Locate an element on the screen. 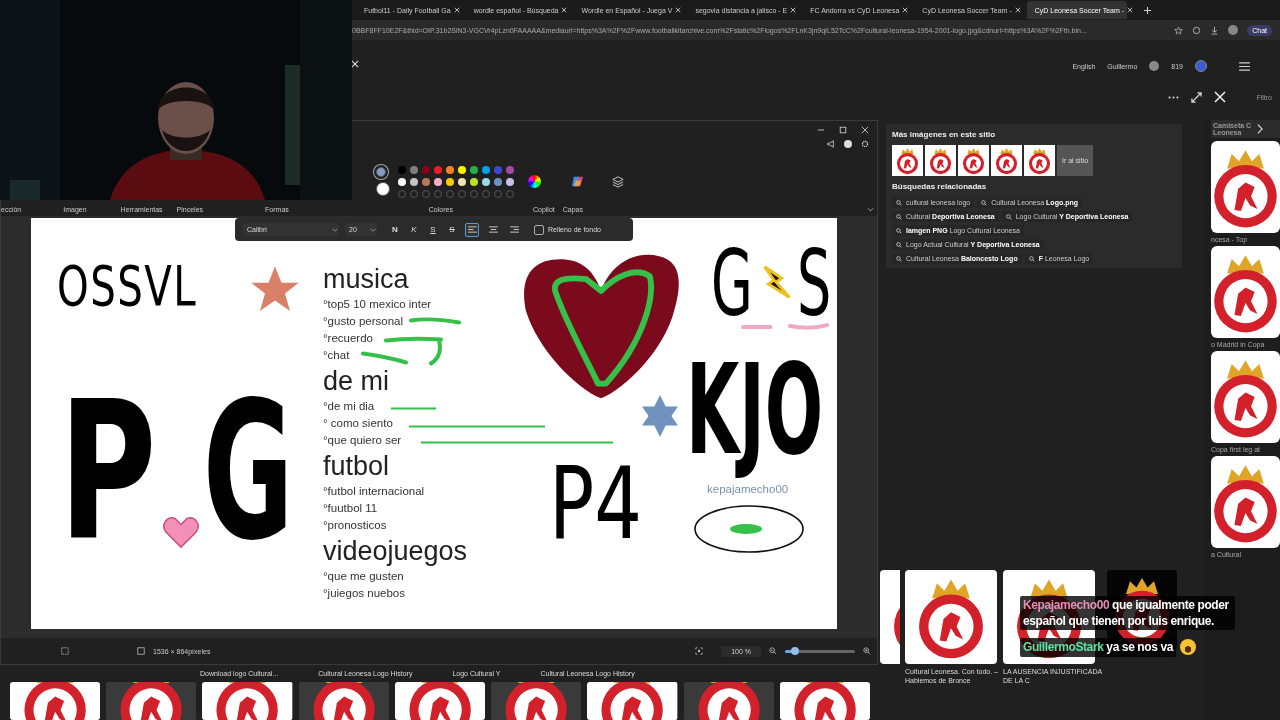 The height and width of the screenshot is (720, 1280). selection-icon is located at coordinates (65, 651).